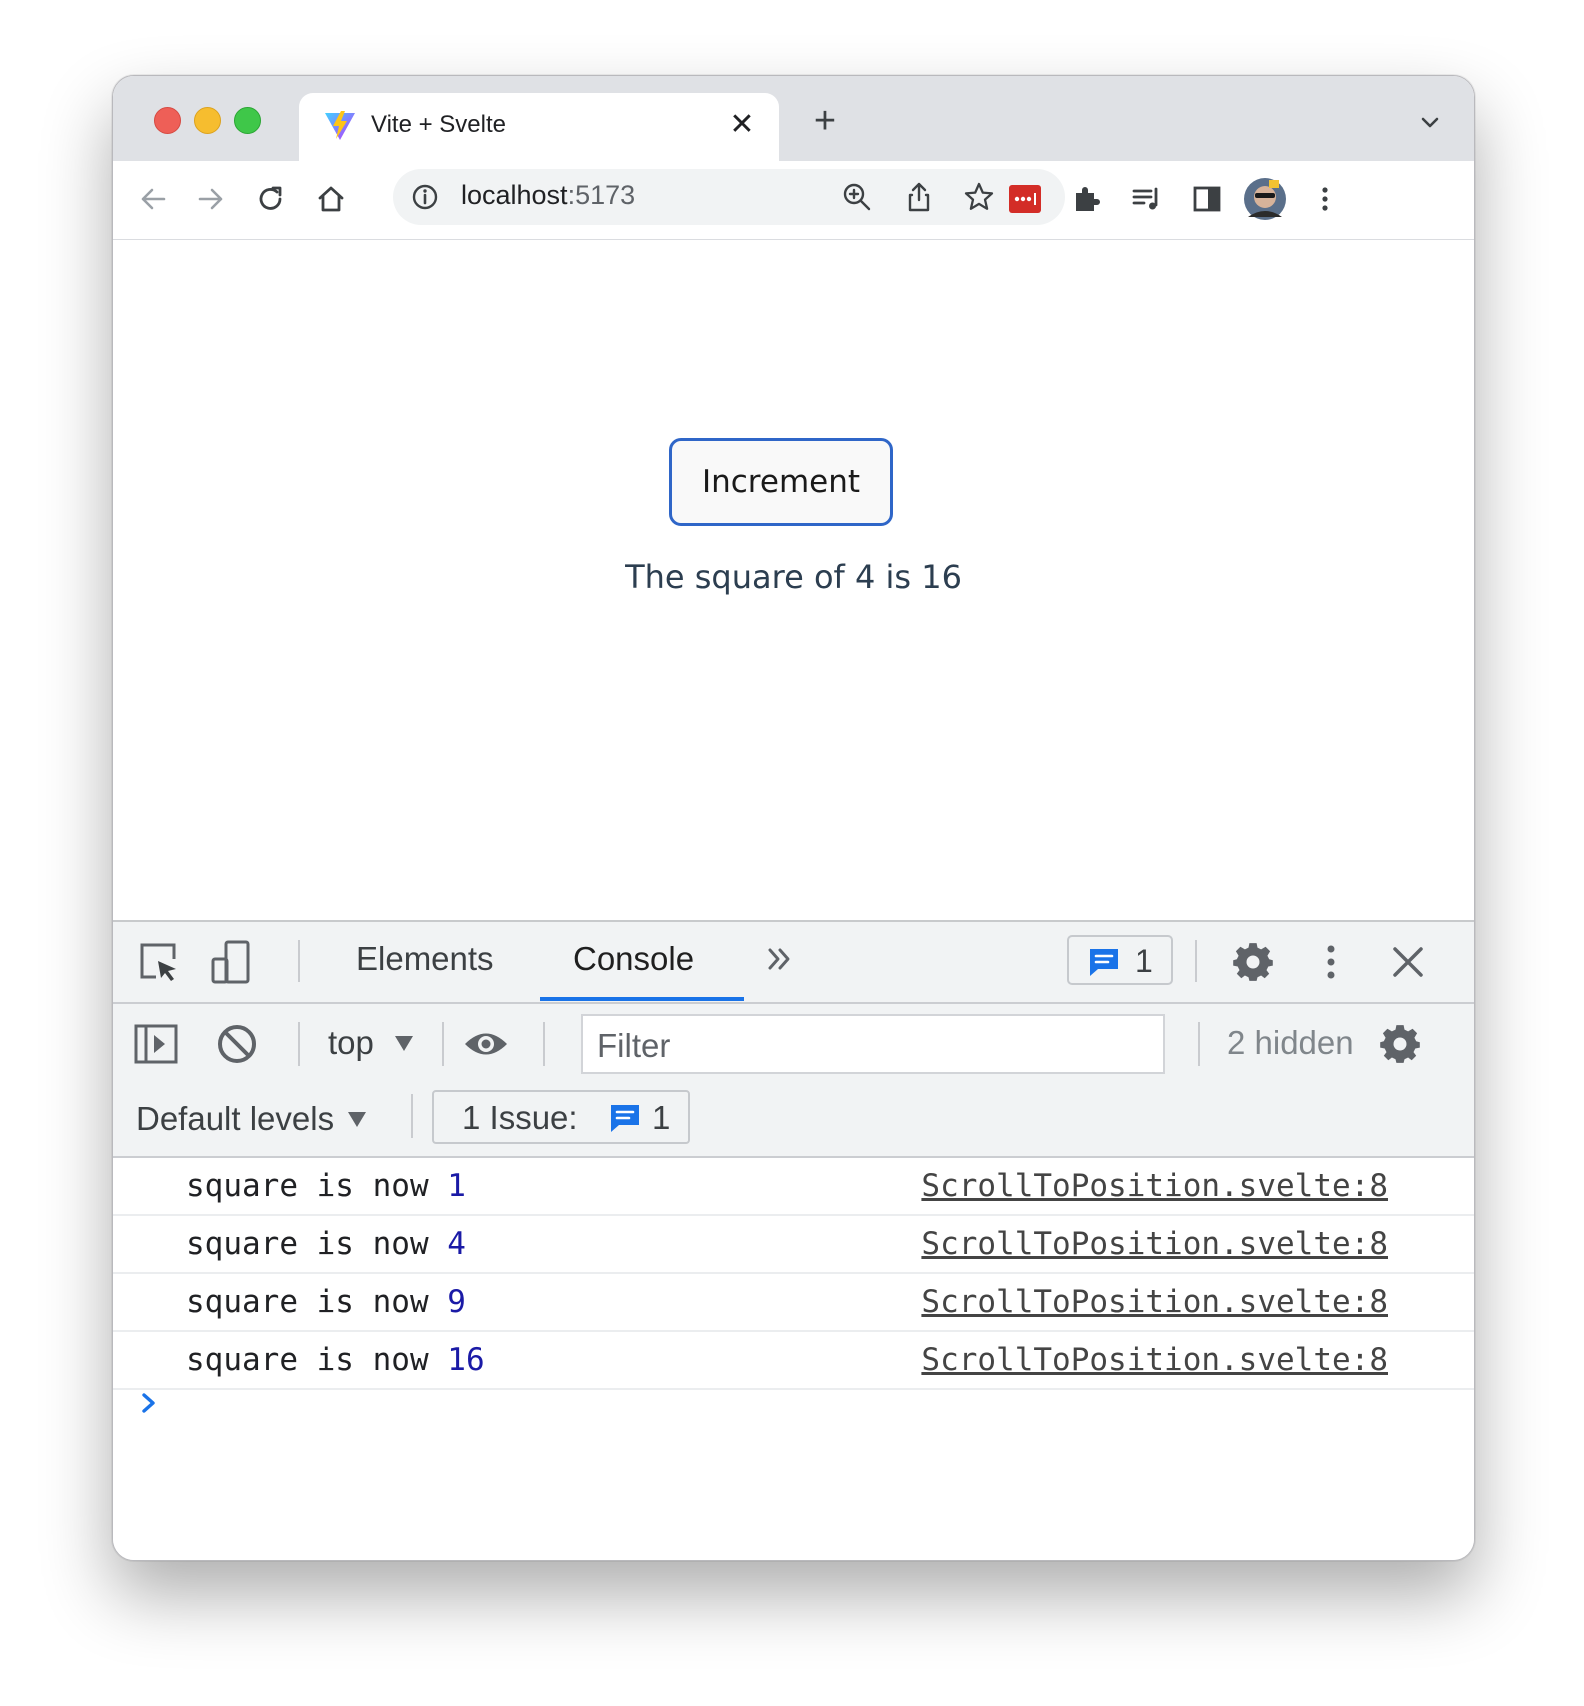 The height and width of the screenshot is (1706, 1584). Describe the element at coordinates (1253, 962) in the screenshot. I see `settings-gear-icon` at that location.